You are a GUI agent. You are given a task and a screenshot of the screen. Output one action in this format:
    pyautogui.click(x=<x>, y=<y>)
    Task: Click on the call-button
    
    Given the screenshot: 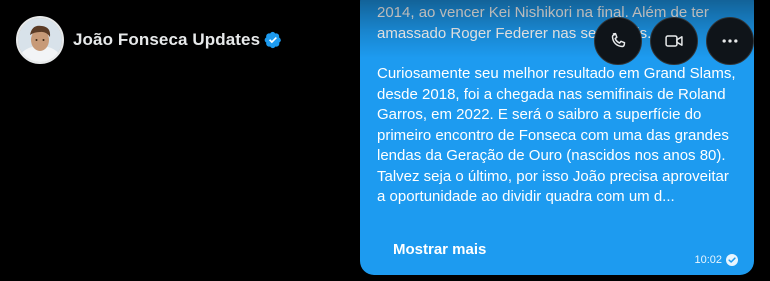 What is the action you would take?
    pyautogui.click(x=618, y=41)
    